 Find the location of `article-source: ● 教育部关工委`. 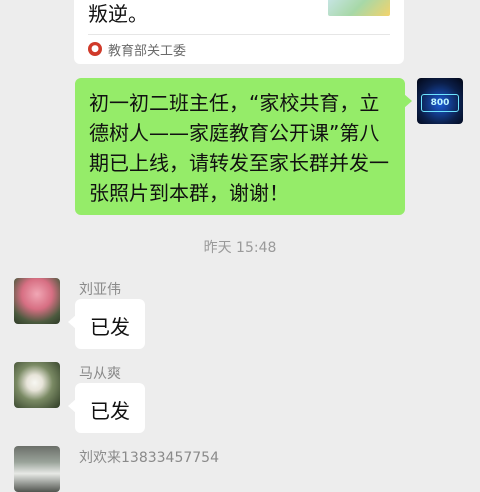

article-source: ● 教育部关工委 is located at coordinates (137, 49).